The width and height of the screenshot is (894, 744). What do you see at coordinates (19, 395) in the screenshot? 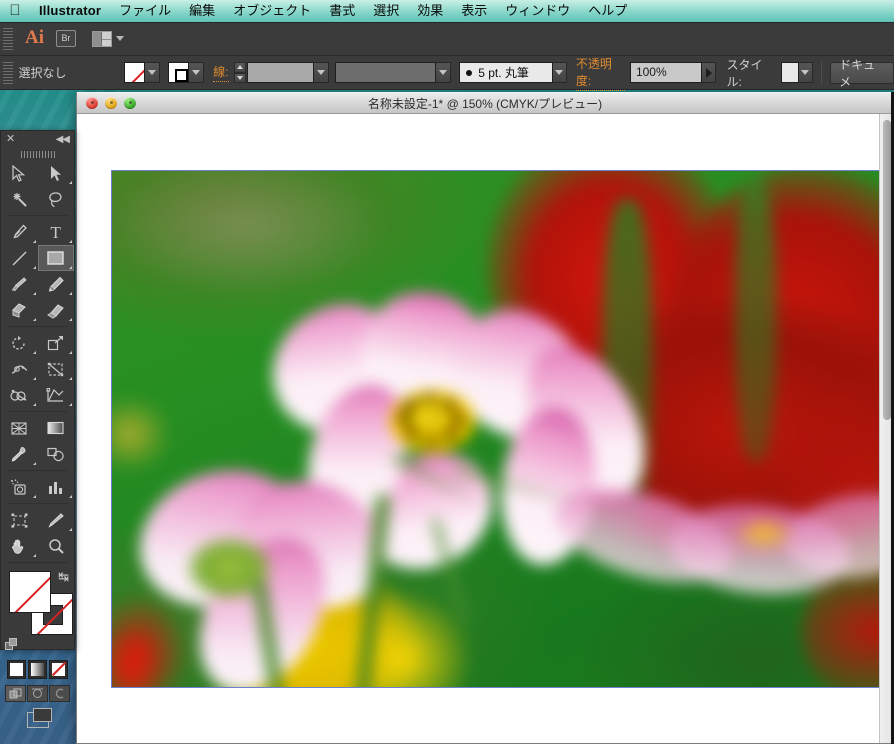
I see `shape-builder-tool` at bounding box center [19, 395].